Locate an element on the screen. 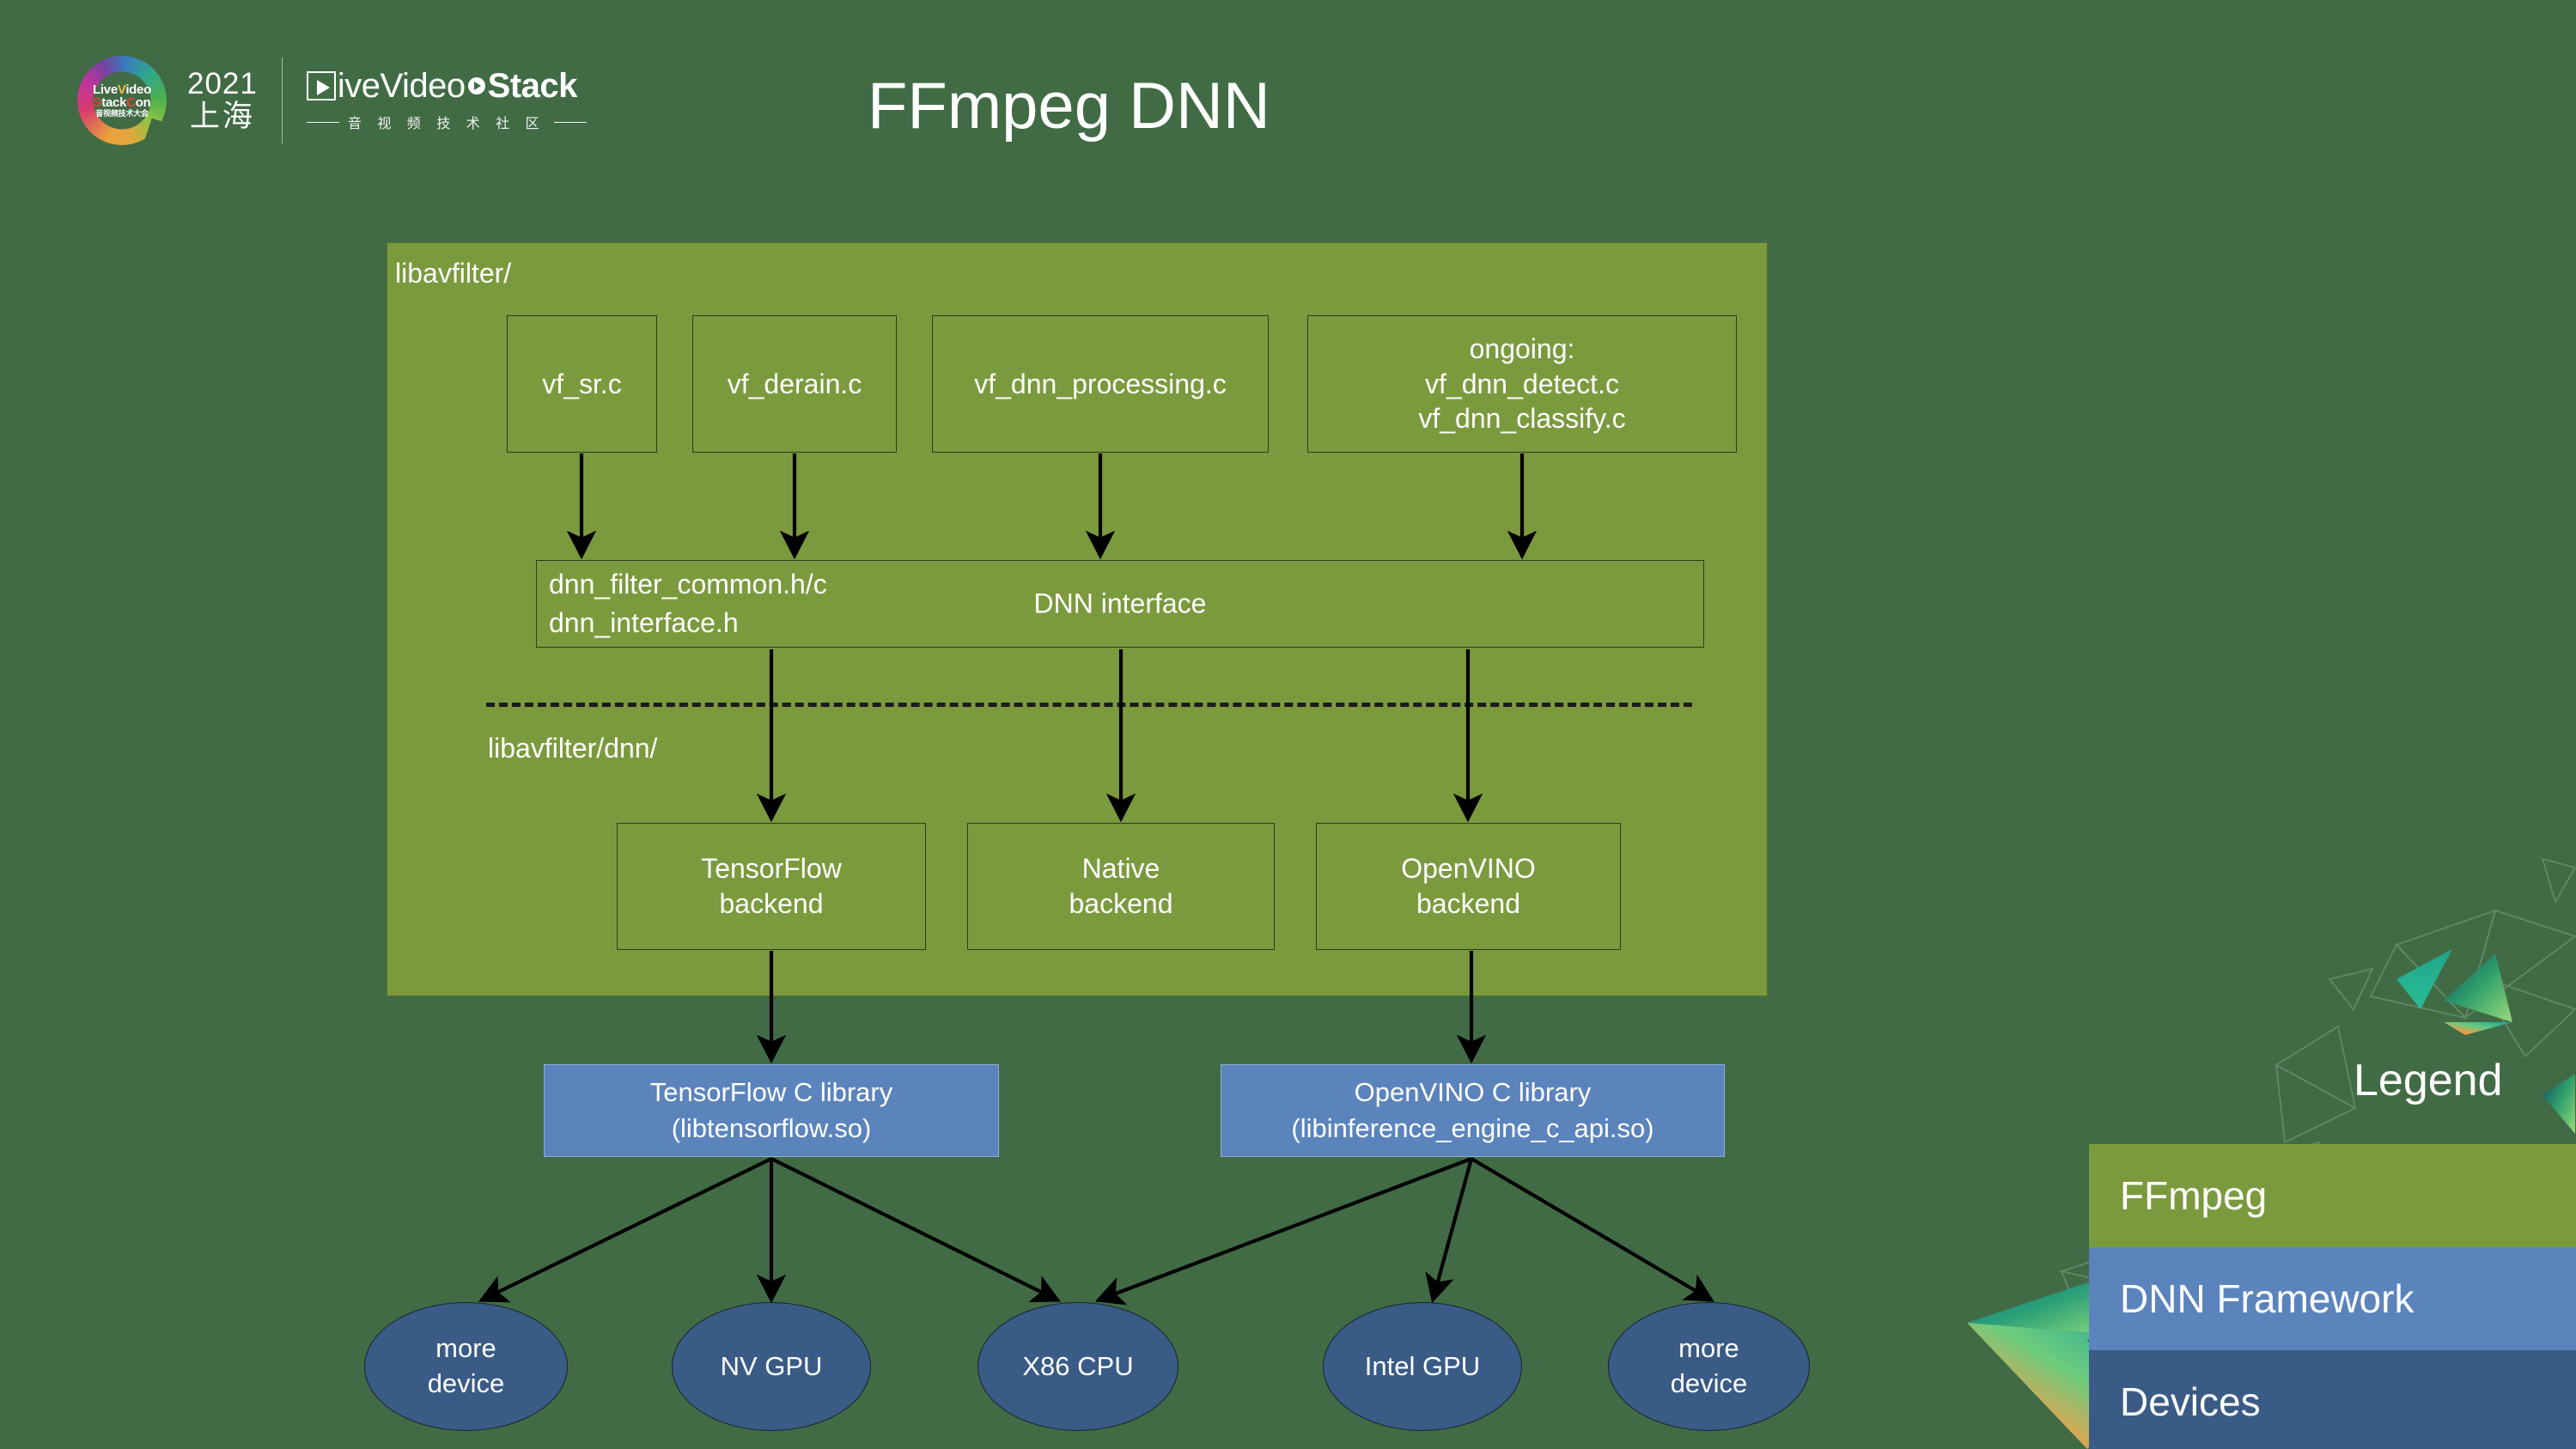 This screenshot has height=1449, width=2576. layer-divider is located at coordinates (1089, 705).